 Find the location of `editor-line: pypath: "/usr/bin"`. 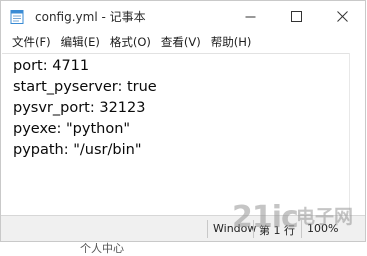

editor-line: pypath: "/usr/bin" is located at coordinates (77, 150).